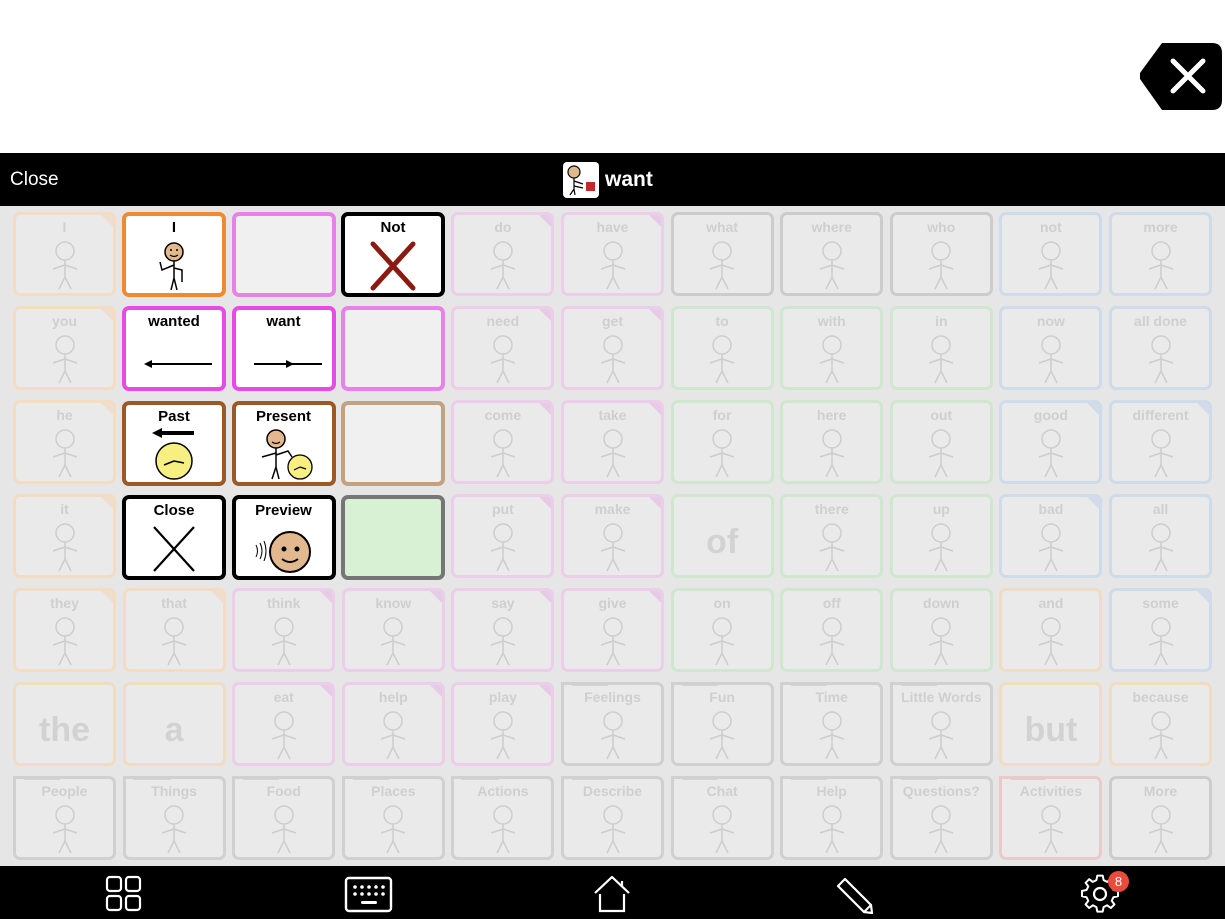 This screenshot has width=1225, height=919. I want to click on board-cell: with, so click(832, 348).